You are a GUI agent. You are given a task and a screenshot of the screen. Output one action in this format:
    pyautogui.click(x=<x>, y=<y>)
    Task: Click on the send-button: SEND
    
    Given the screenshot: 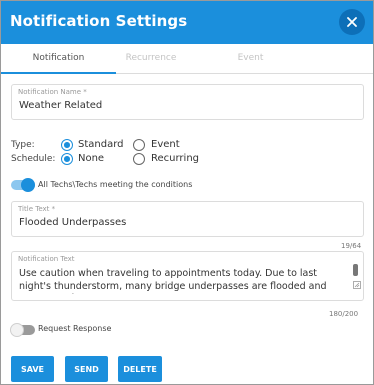 What is the action you would take?
    pyautogui.click(x=86, y=369)
    